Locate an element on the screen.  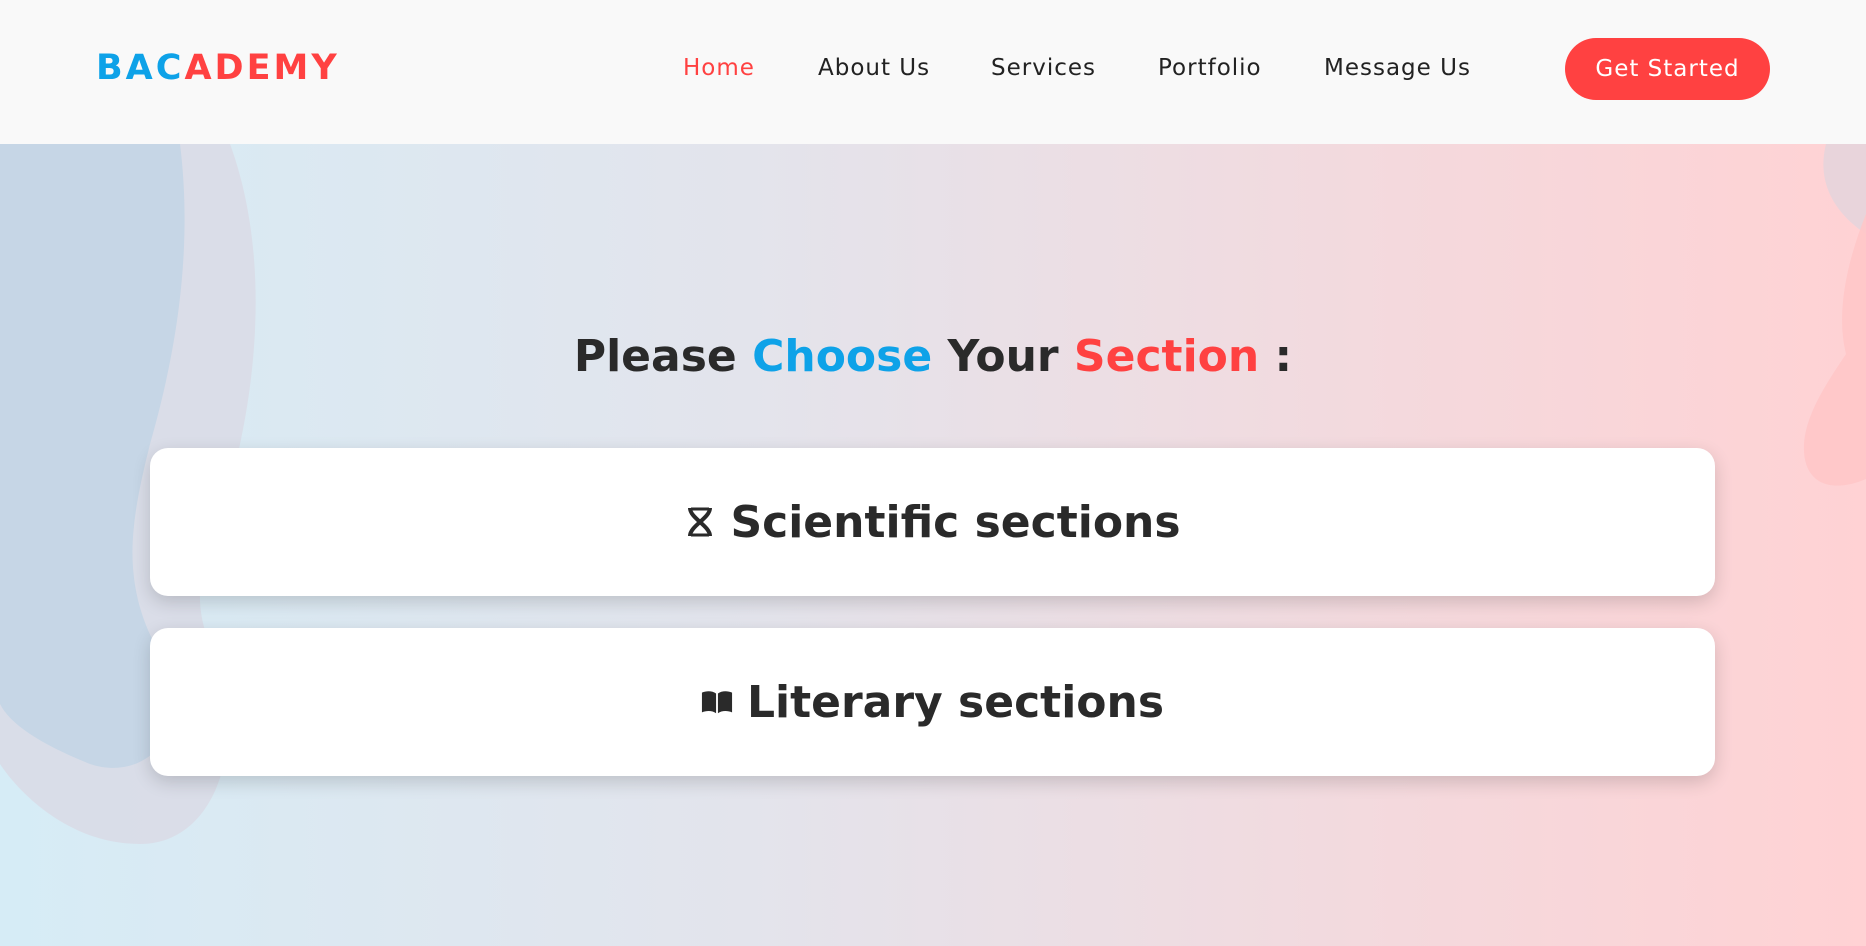
brand-logo-part1: BAC is located at coordinates (140, 68).